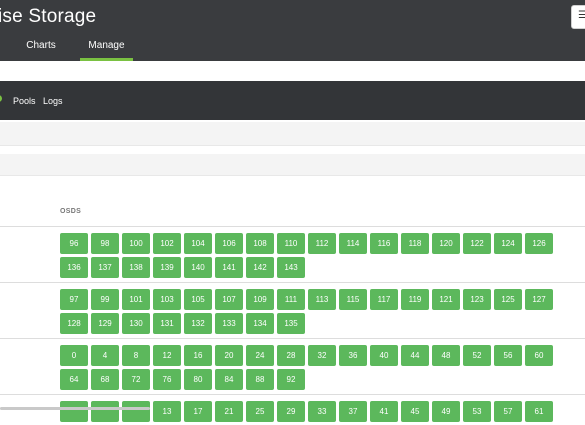 This screenshot has width=585, height=425. Describe the element at coordinates (74, 299) in the screenshot. I see `osd-button: 97` at that location.